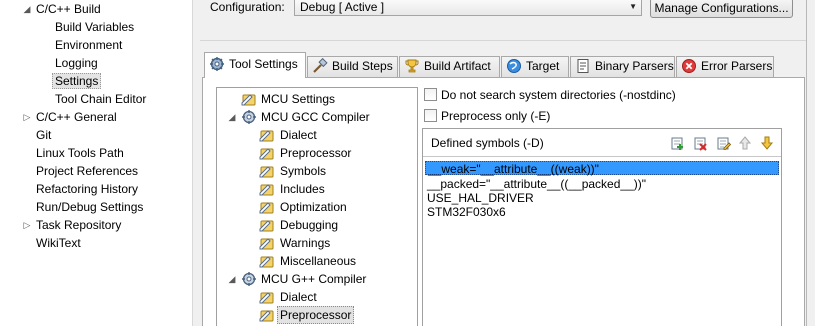 The image size is (815, 326). Describe the element at coordinates (76, 63) in the screenshot. I see `nav-item-logging: Logging` at that location.